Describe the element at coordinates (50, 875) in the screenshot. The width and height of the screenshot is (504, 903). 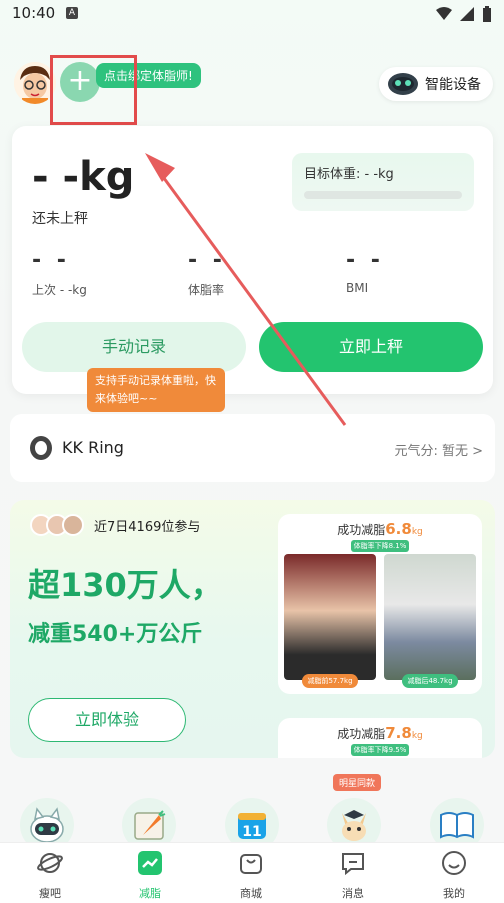
I see `tab-shouba: 瘦吧` at that location.